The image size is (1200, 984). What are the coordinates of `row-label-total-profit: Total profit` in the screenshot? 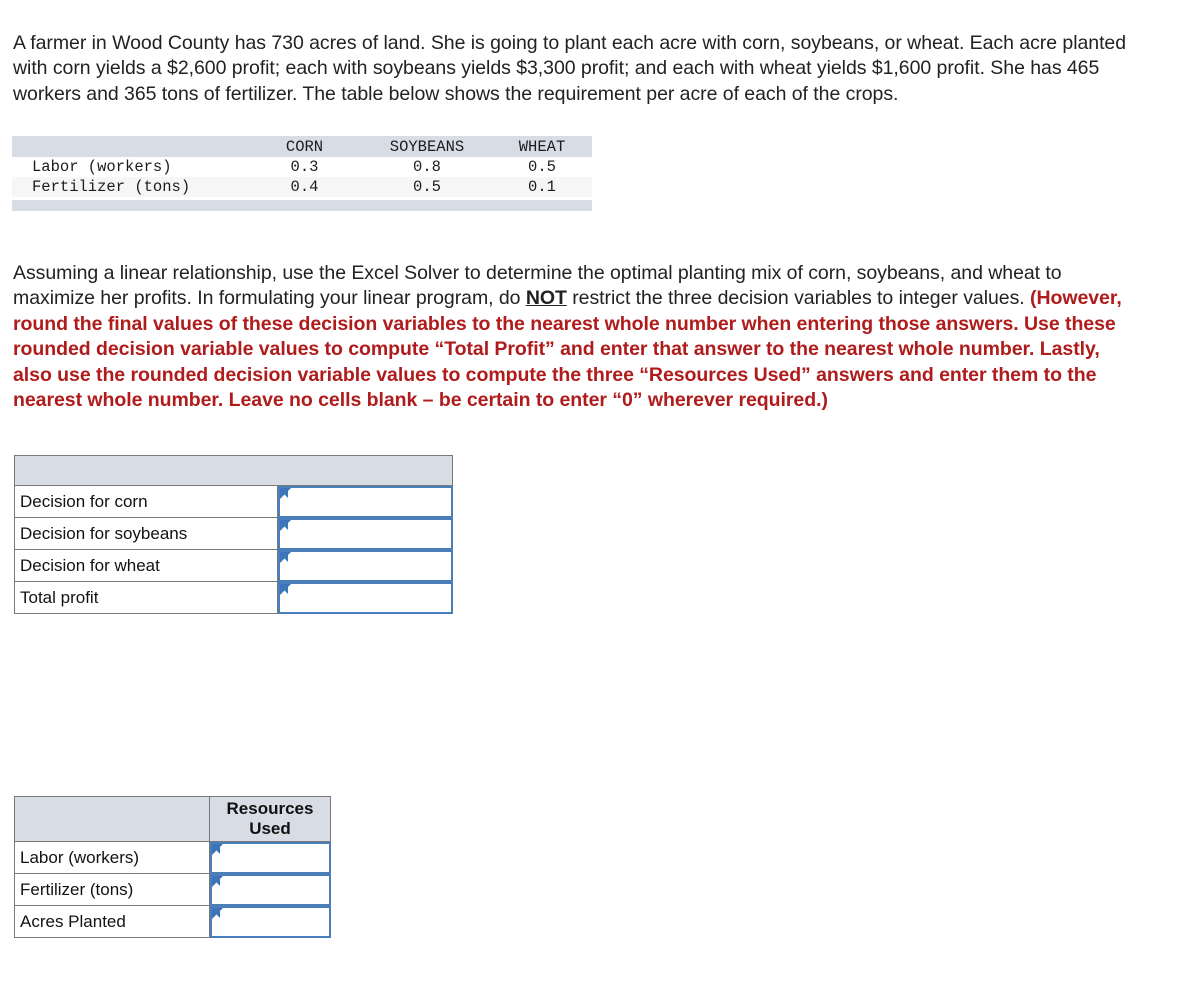 It's located at (146, 597).